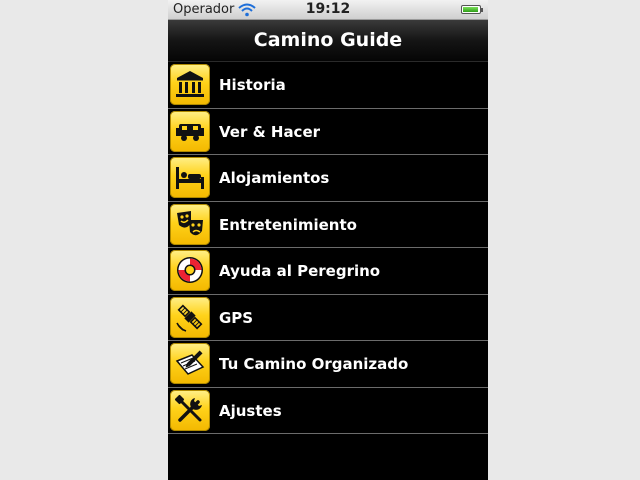  Describe the element at coordinates (190, 84) in the screenshot. I see `museum-icon` at that location.